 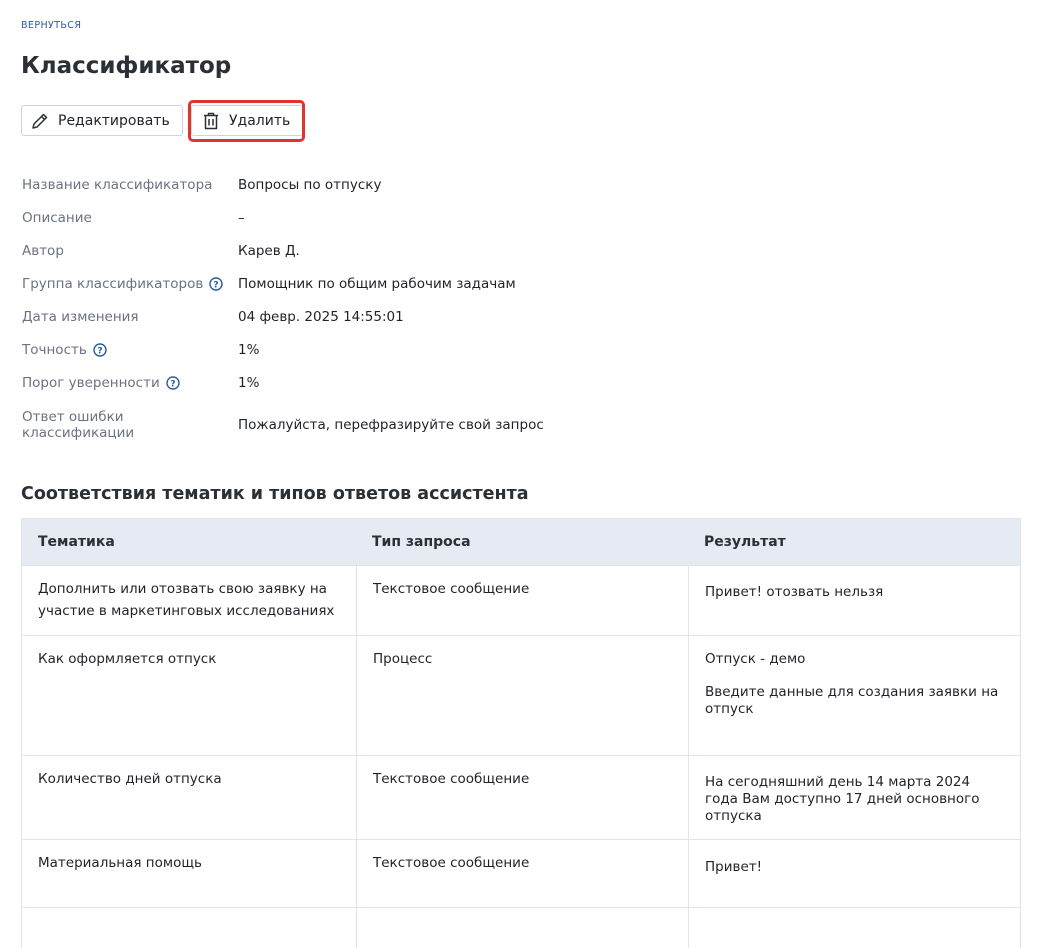 I want to click on result-text: Привет! отозвать нельзя, so click(x=794, y=592).